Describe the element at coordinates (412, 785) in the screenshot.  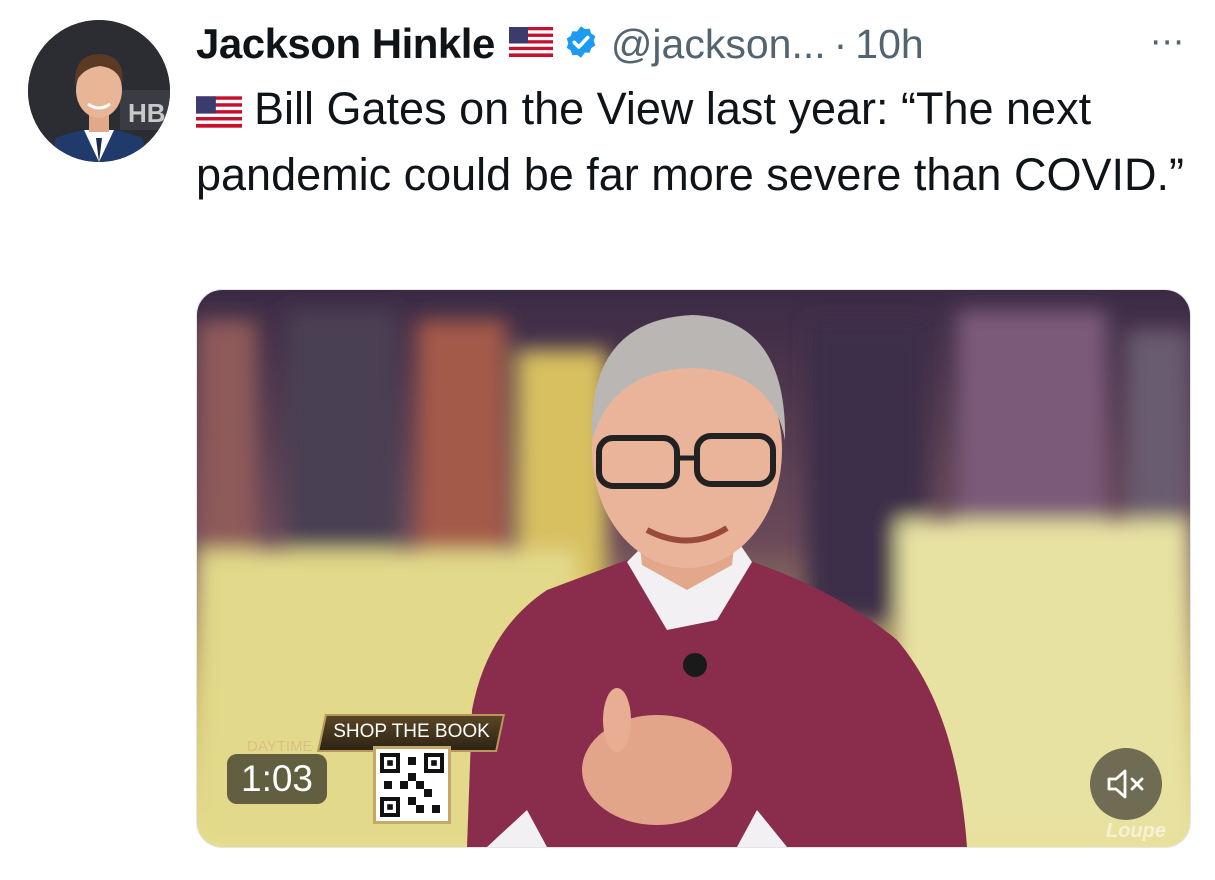
I see `qr-code` at that location.